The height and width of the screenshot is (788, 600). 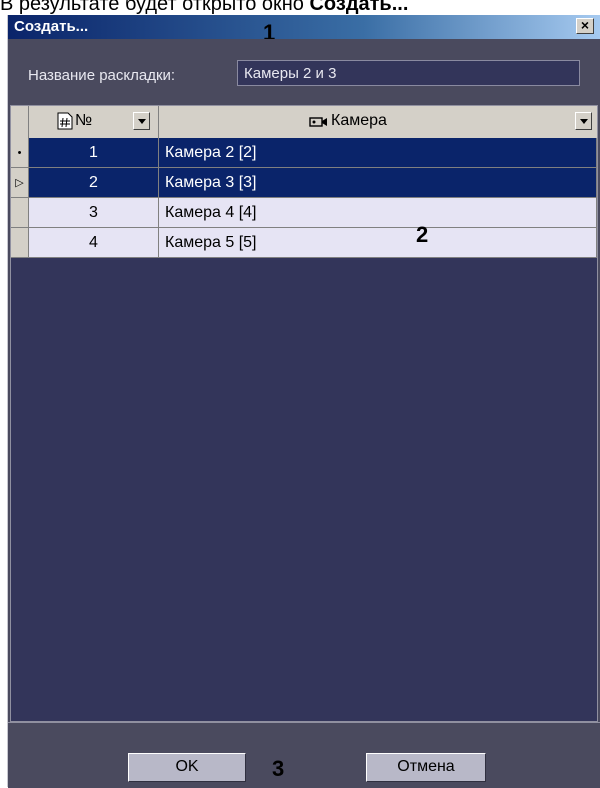 What do you see at coordinates (94, 153) in the screenshot?
I see `row-number: 1` at bounding box center [94, 153].